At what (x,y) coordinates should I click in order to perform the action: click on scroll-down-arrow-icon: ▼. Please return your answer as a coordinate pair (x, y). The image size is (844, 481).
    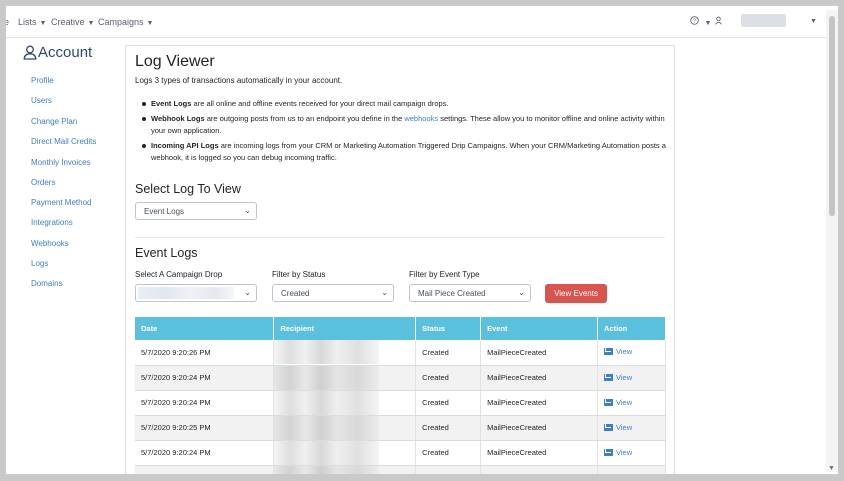
    Looking at the image, I should click on (831, 468).